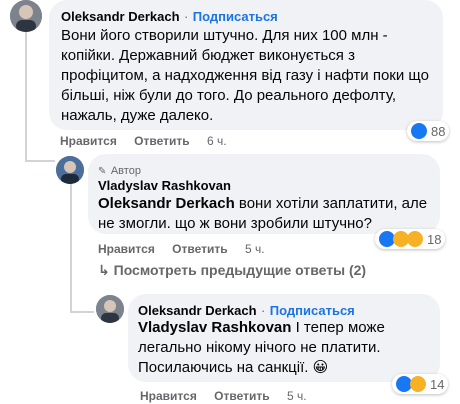 This screenshot has width=460, height=404. Describe the element at coordinates (240, 270) in the screenshot. I see `previous-replies-label: Посмотреть предыдущие ответы (2)` at that location.